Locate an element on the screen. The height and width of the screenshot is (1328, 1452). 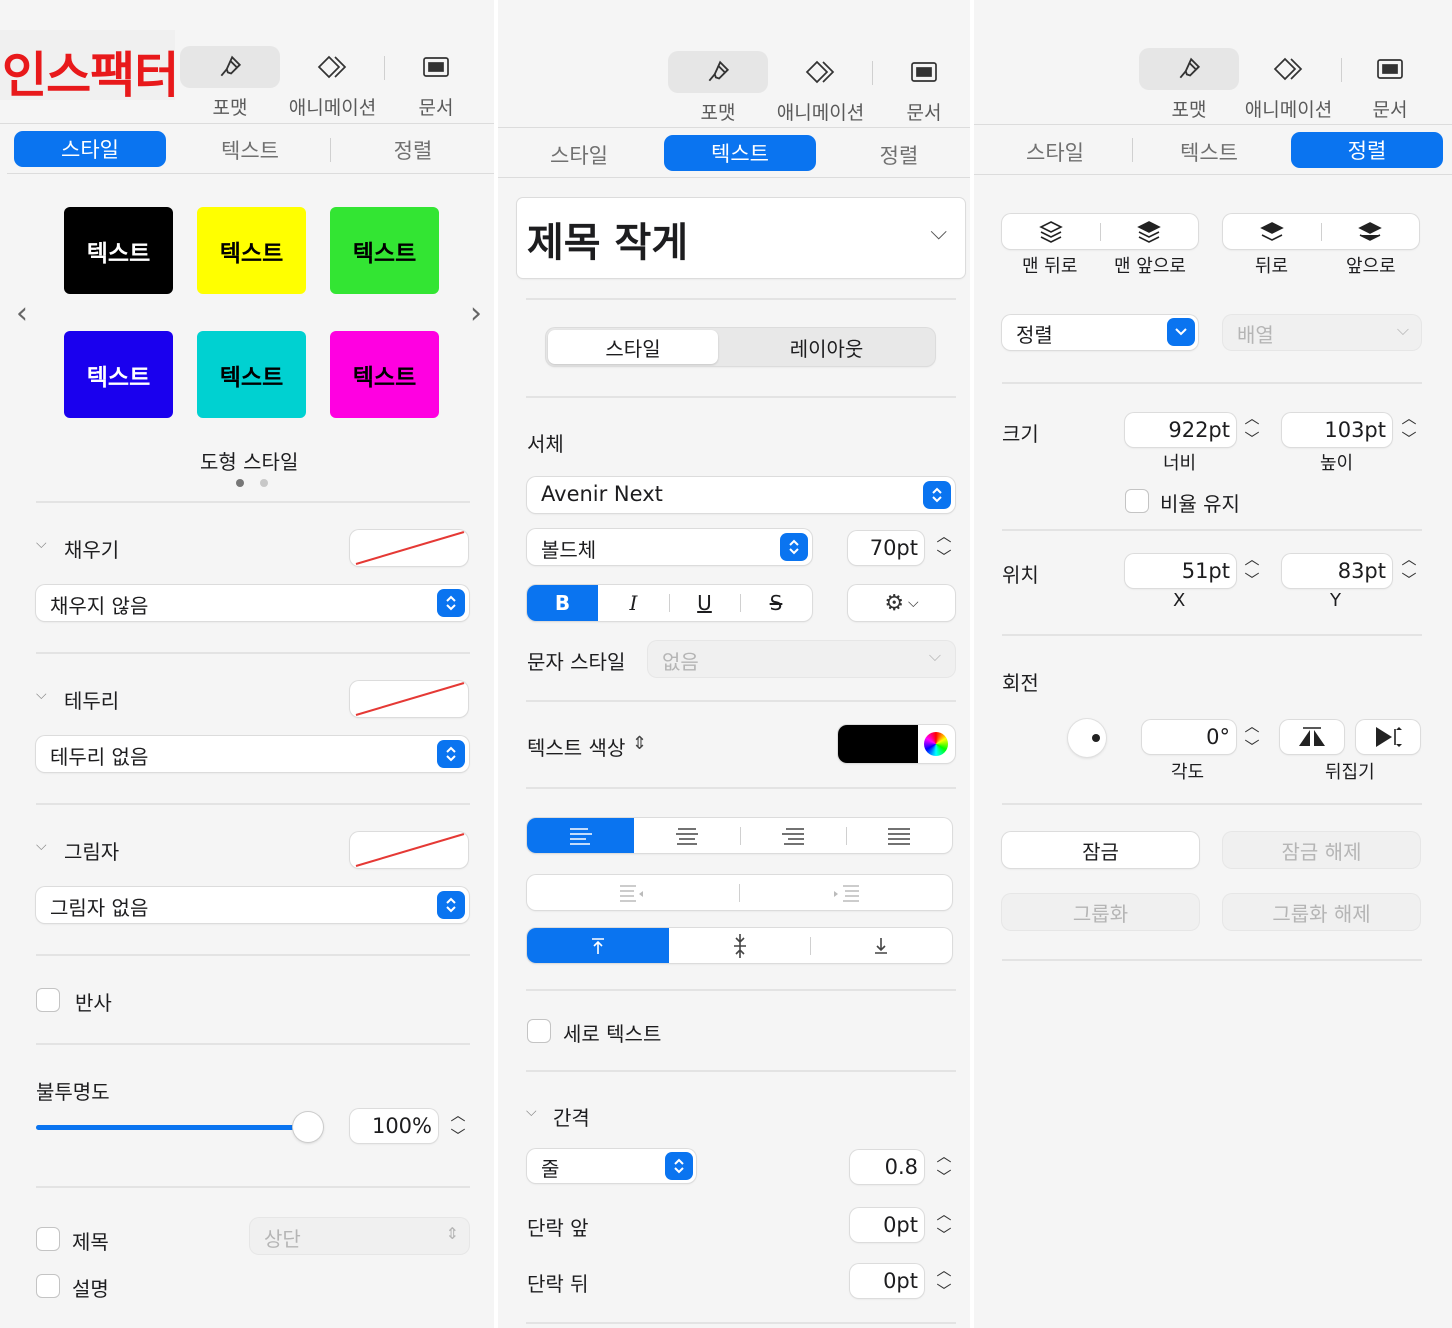
opacity-stepper: ︿ ﹀ is located at coordinates (458, 1126).